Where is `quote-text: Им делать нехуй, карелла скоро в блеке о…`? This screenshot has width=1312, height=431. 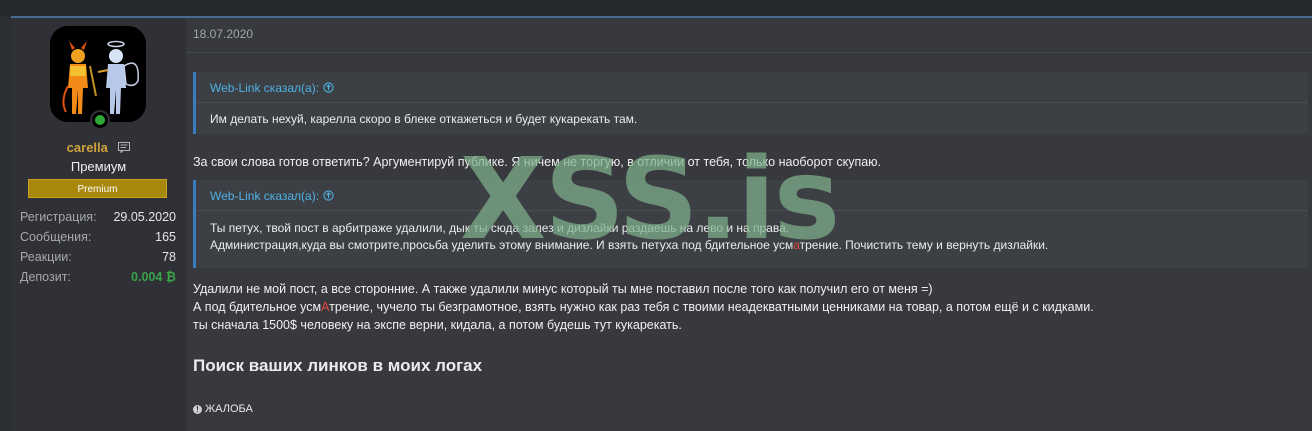 quote-text: Им делать нехуй, карелла скоро в блеке о… is located at coordinates (424, 119).